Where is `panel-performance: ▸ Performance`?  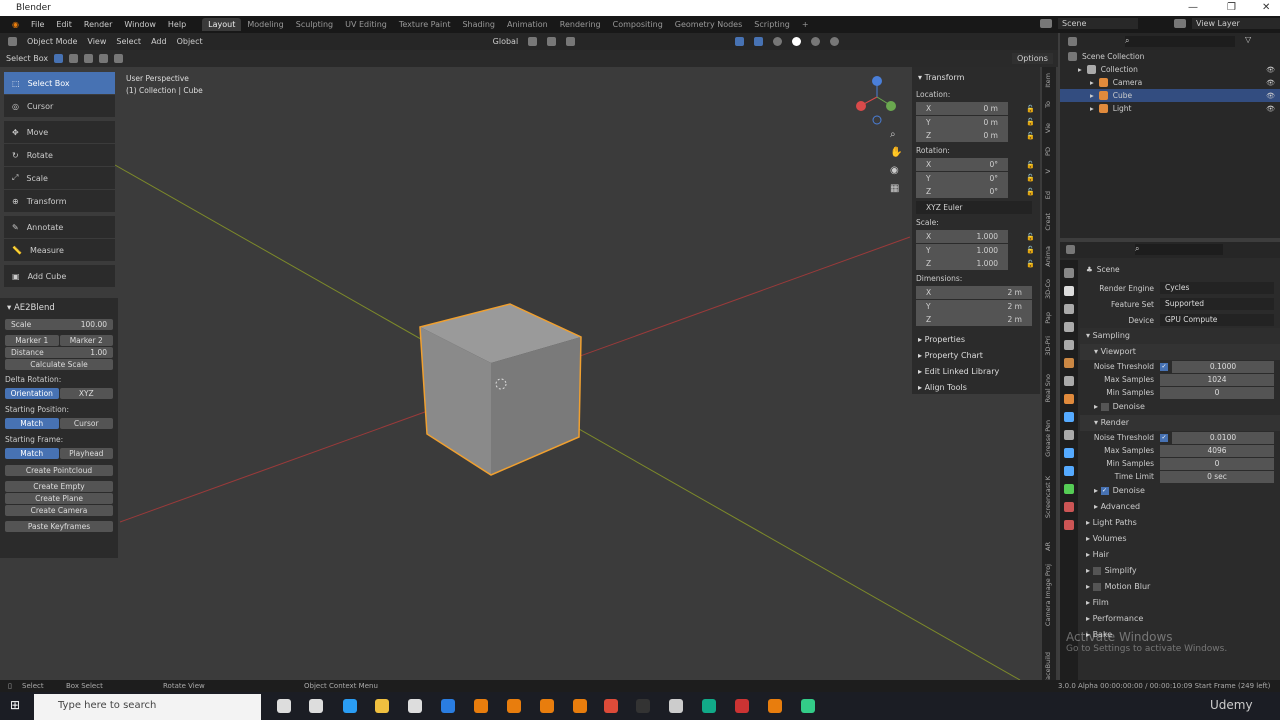
panel-performance: ▸ Performance is located at coordinates (1180, 619).